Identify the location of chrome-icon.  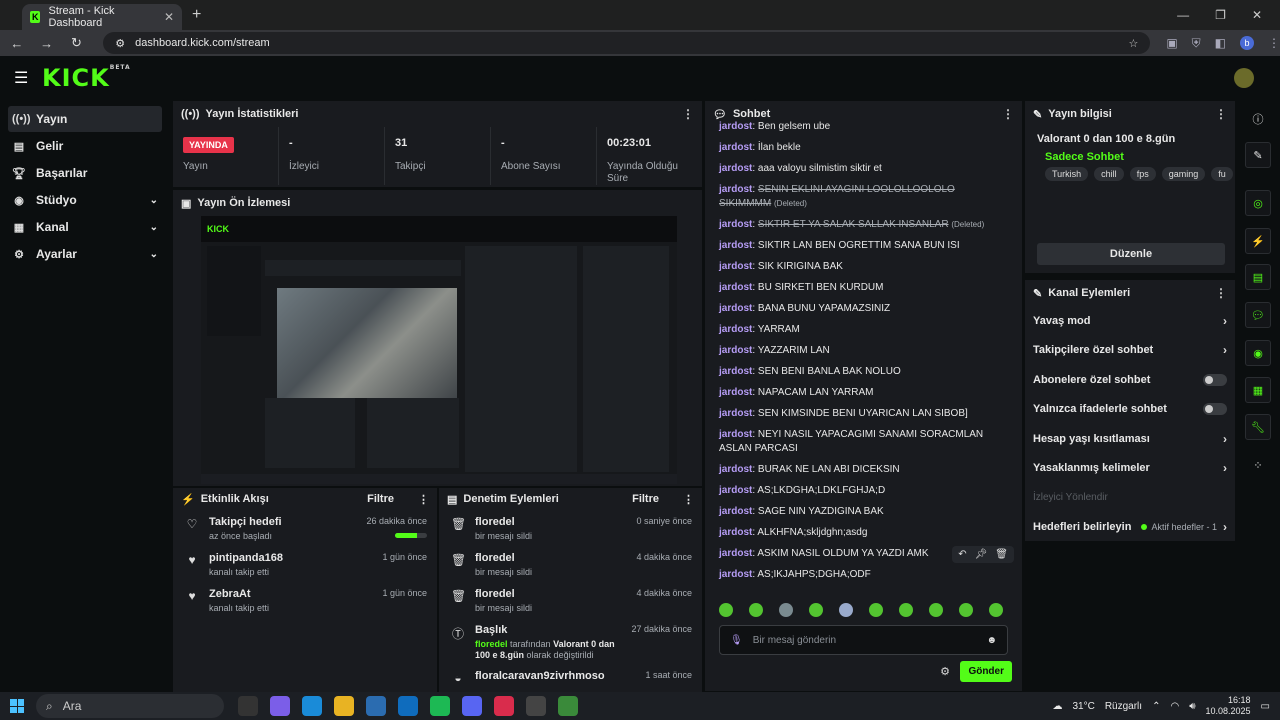
(568, 706).